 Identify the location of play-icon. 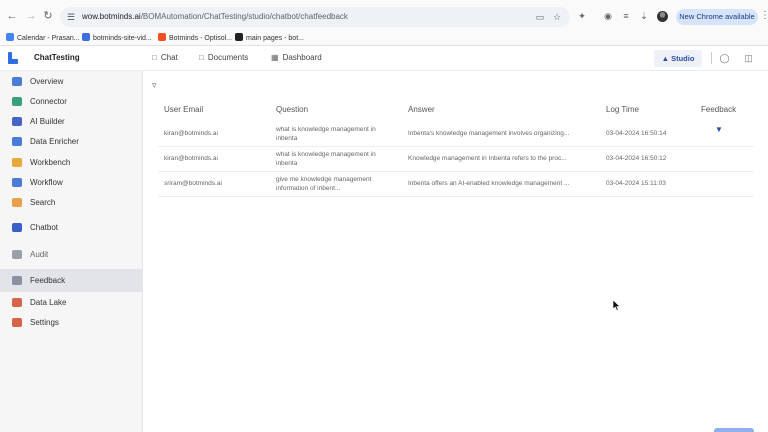
(239, 37).